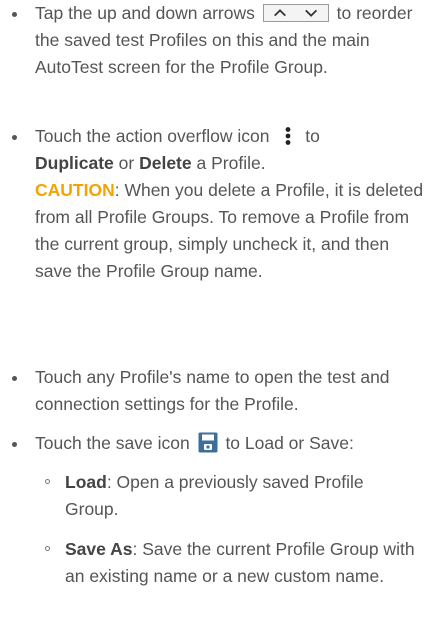  Describe the element at coordinates (288, 136) in the screenshot. I see `action-overflow-icon` at that location.